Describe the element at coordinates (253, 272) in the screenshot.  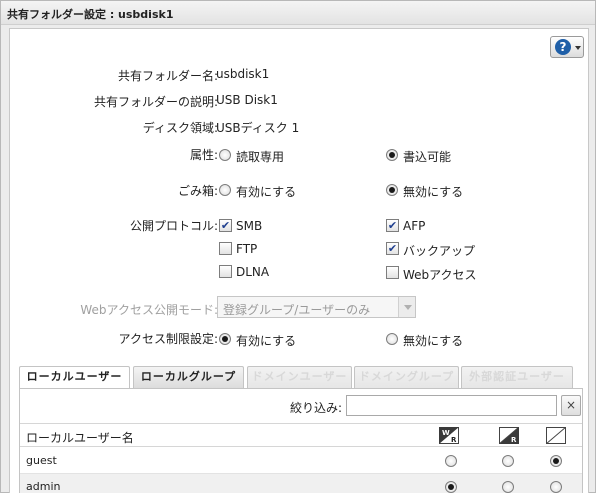
I see `checkbox-label: DLNA` at that location.